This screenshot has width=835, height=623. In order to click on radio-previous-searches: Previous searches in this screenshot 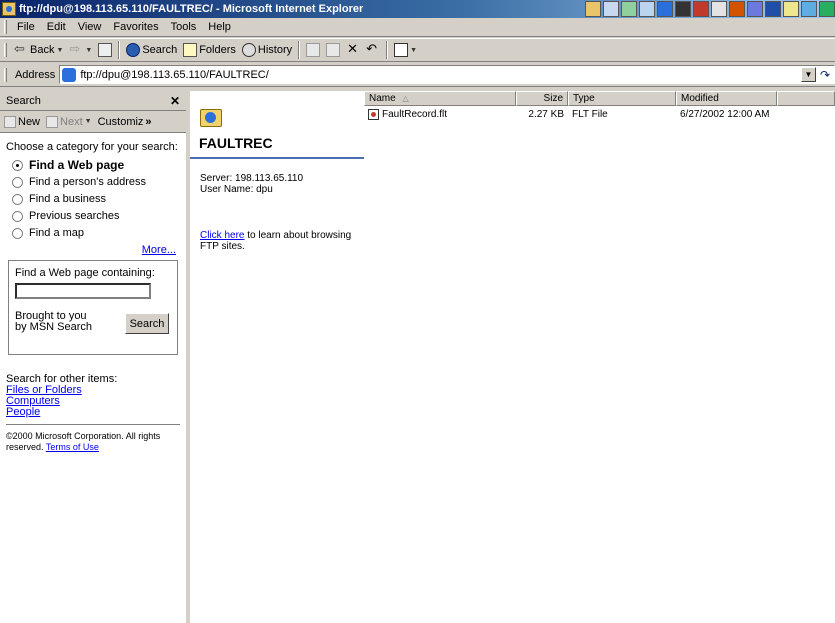, I will do `click(96, 216)`.